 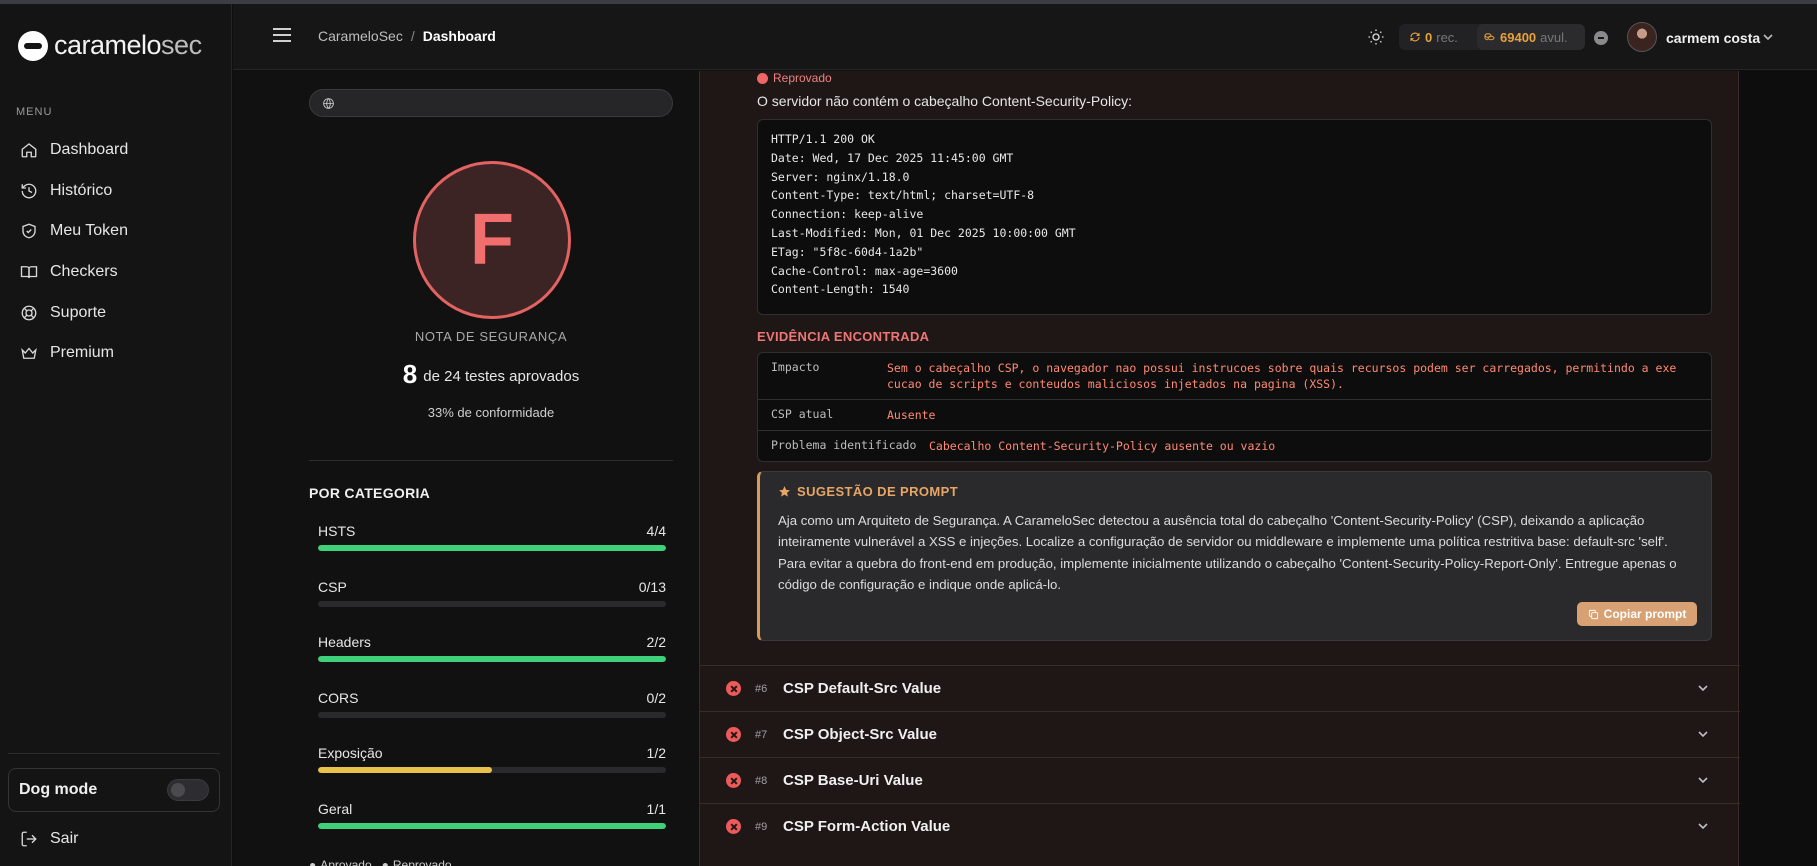 I want to click on category-row: Exposição 1/2, so click(x=492, y=753).